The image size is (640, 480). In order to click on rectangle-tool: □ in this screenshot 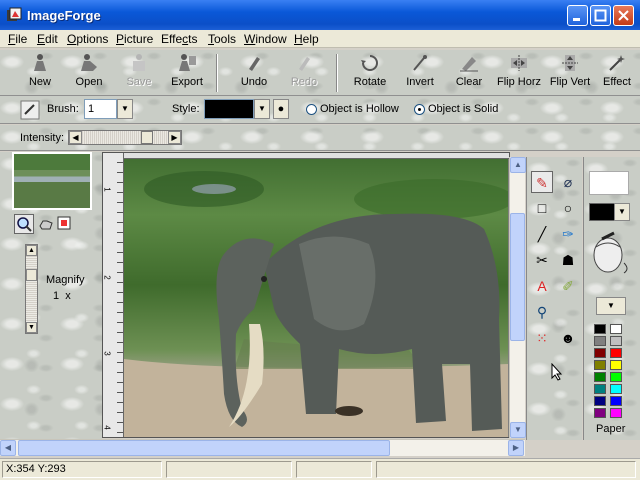, I will do `click(542, 208)`.